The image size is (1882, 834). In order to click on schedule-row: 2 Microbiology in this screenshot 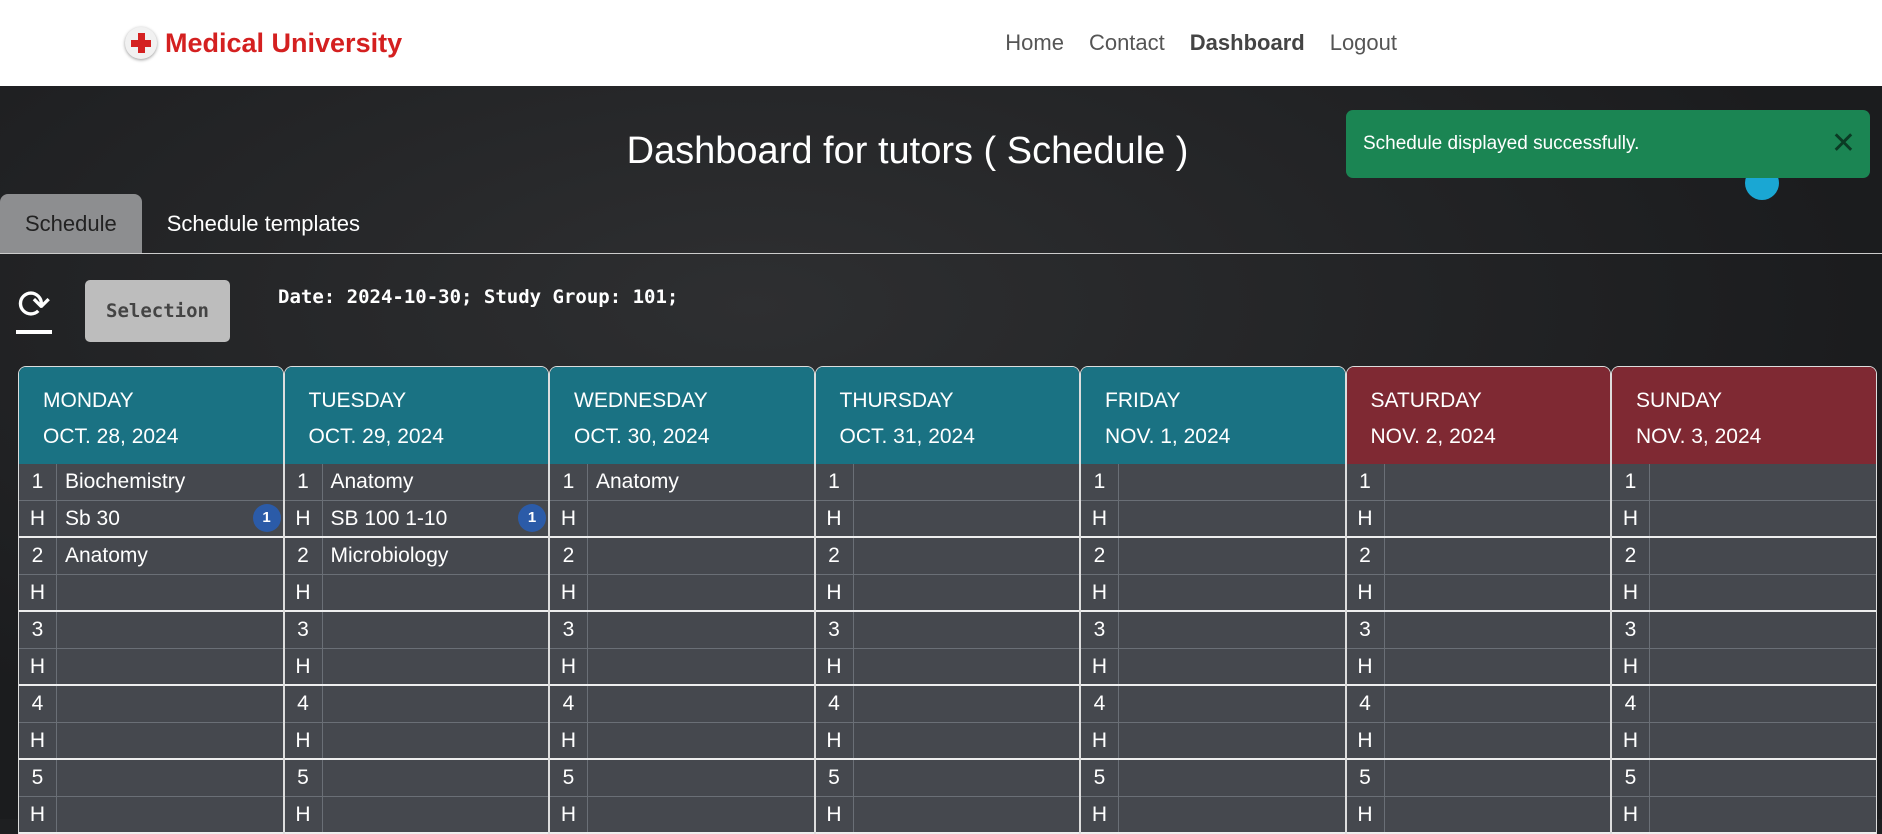, I will do `click(416, 556)`.